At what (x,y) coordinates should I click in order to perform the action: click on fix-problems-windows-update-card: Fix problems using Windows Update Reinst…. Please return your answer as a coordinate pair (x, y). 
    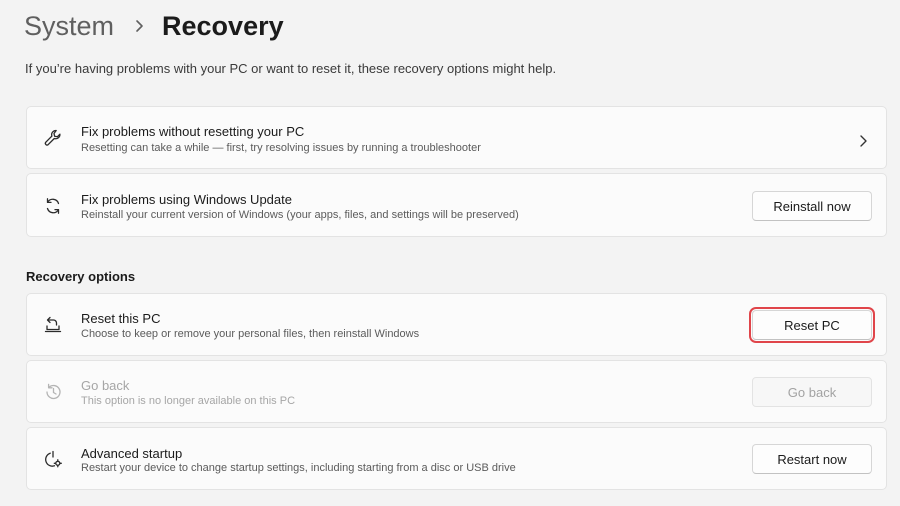
    Looking at the image, I should click on (456, 205).